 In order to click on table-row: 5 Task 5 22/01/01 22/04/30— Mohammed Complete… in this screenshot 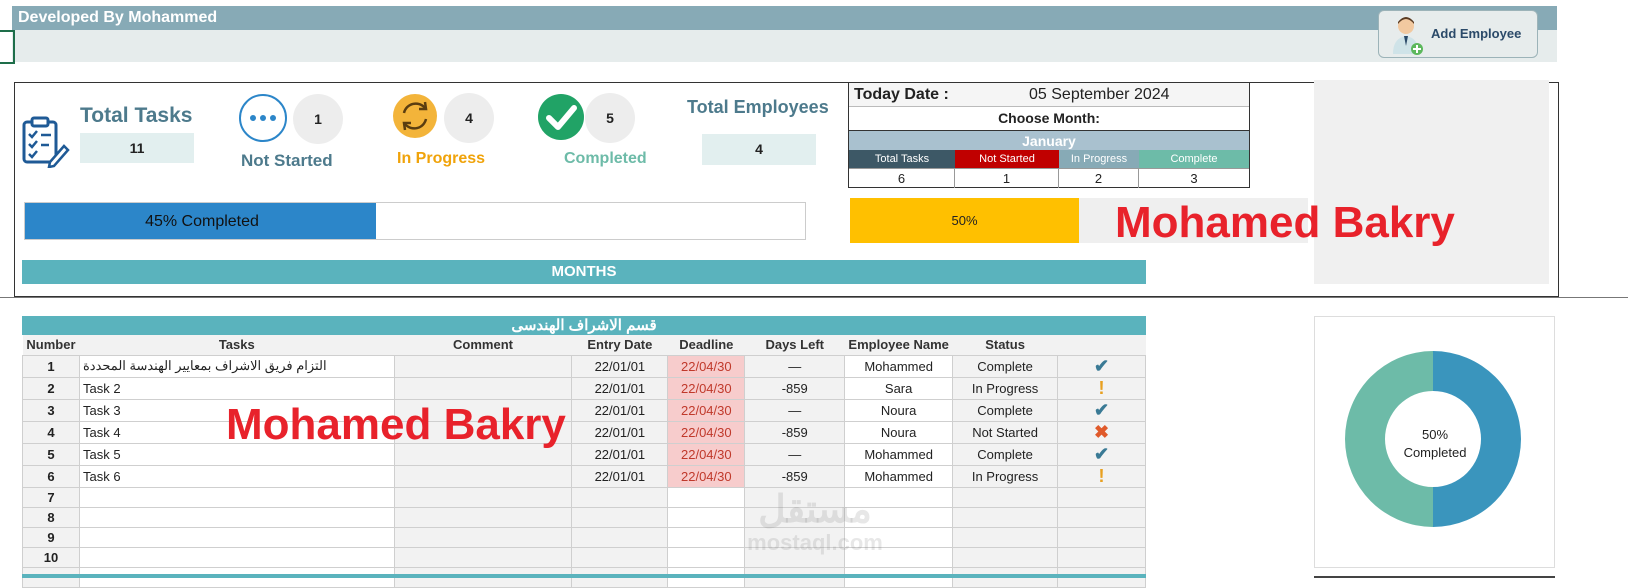, I will do `click(584, 454)`.